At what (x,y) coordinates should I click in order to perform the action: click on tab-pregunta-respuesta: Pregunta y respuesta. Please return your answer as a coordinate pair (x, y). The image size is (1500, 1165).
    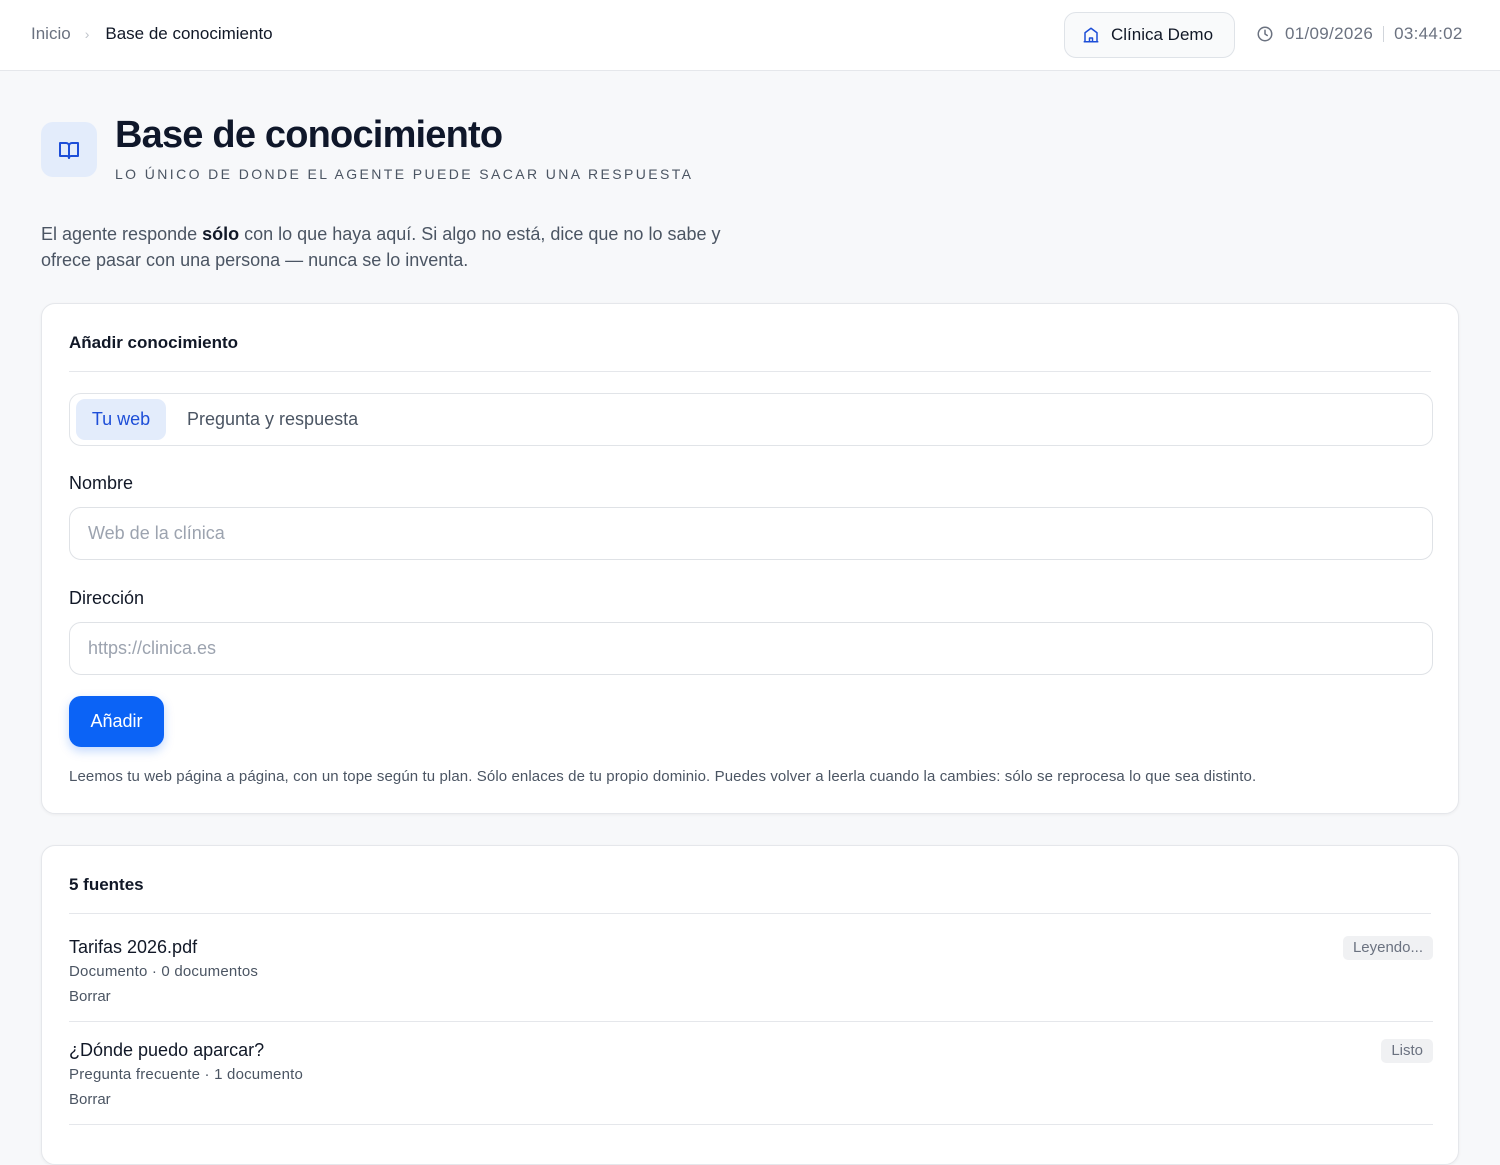
    Looking at the image, I should click on (272, 419).